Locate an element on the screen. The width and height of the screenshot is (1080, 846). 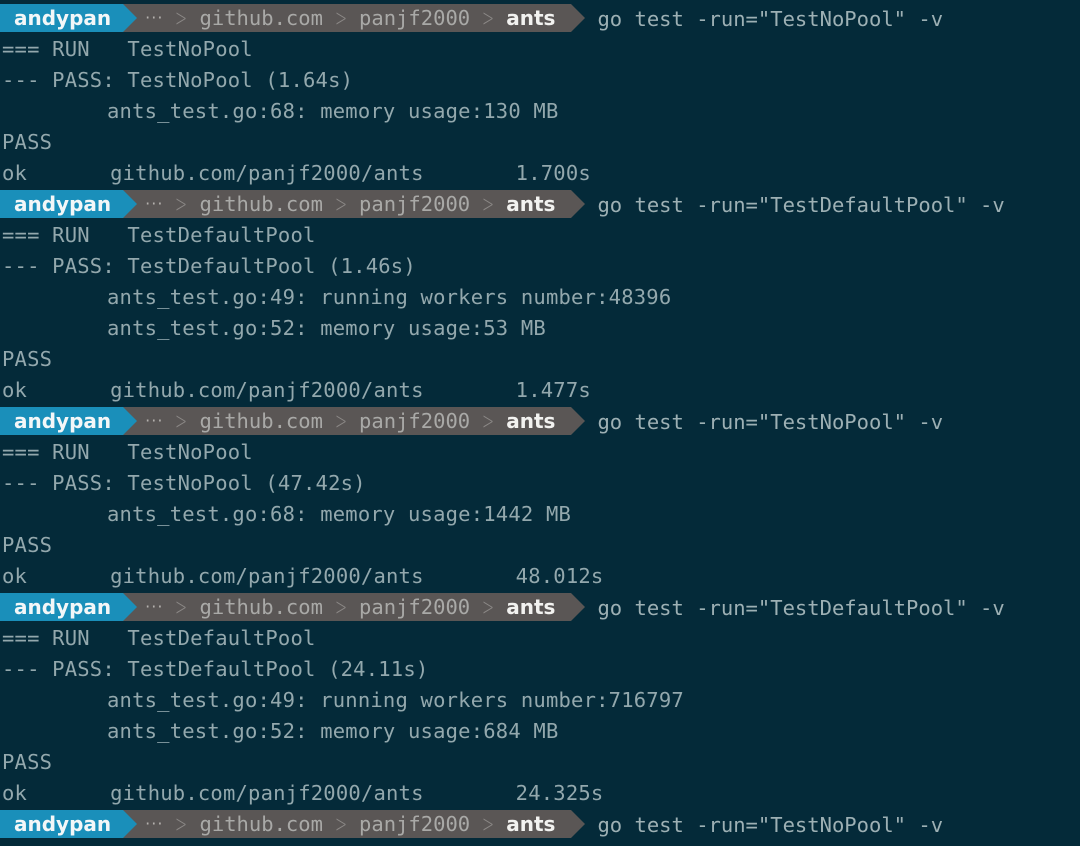
duration: 1.700s is located at coordinates (553, 173).